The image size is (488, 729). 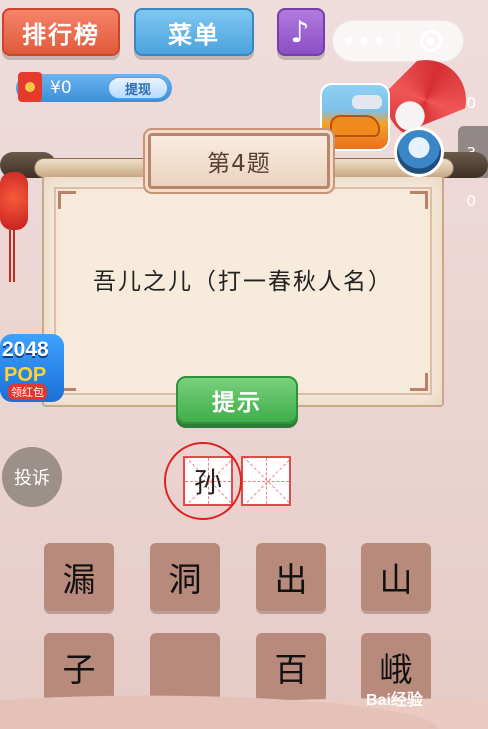 I want to click on lantern-decoration, so click(x=14, y=201).